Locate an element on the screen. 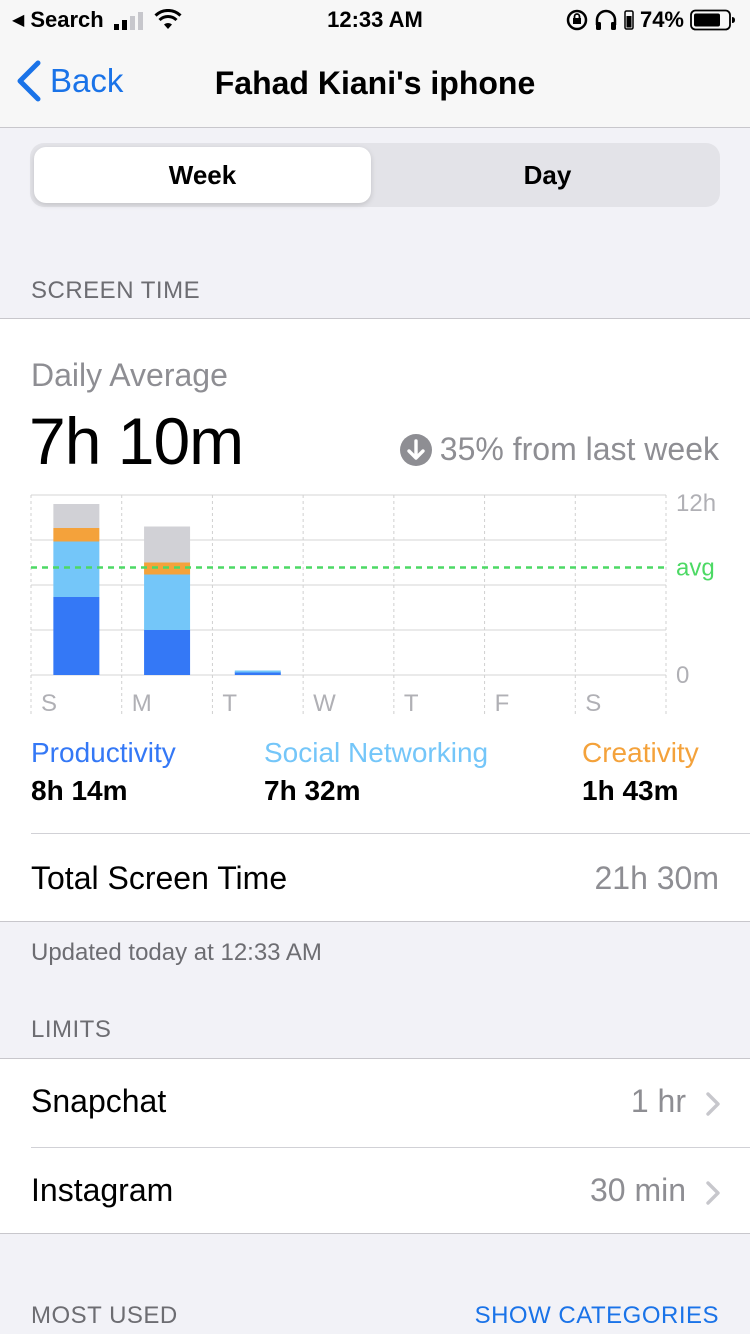  segment-week: Week is located at coordinates (202, 175).